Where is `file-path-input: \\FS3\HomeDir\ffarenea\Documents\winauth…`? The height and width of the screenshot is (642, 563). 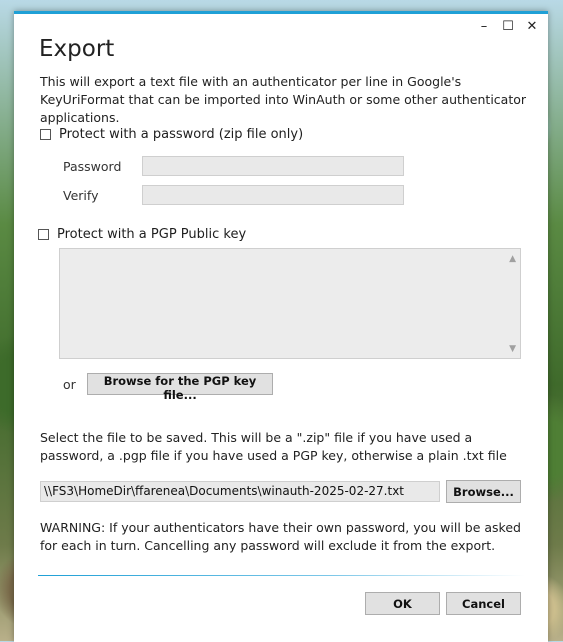
file-path-input: \\FS3\HomeDir\ffarenea\Documents\winauth… is located at coordinates (240, 491).